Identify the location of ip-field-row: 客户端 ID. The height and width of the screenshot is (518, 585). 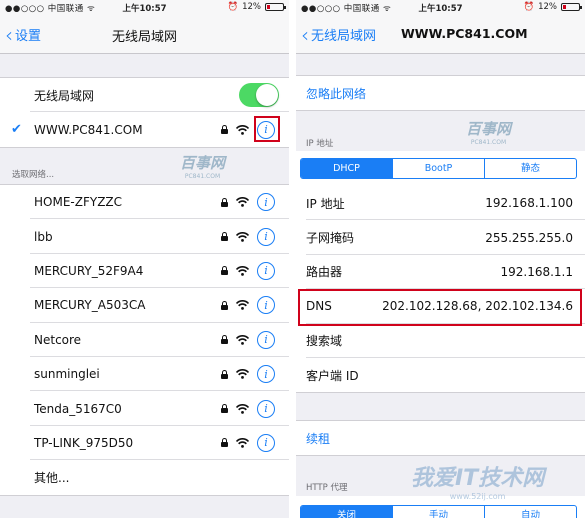
(440, 375).